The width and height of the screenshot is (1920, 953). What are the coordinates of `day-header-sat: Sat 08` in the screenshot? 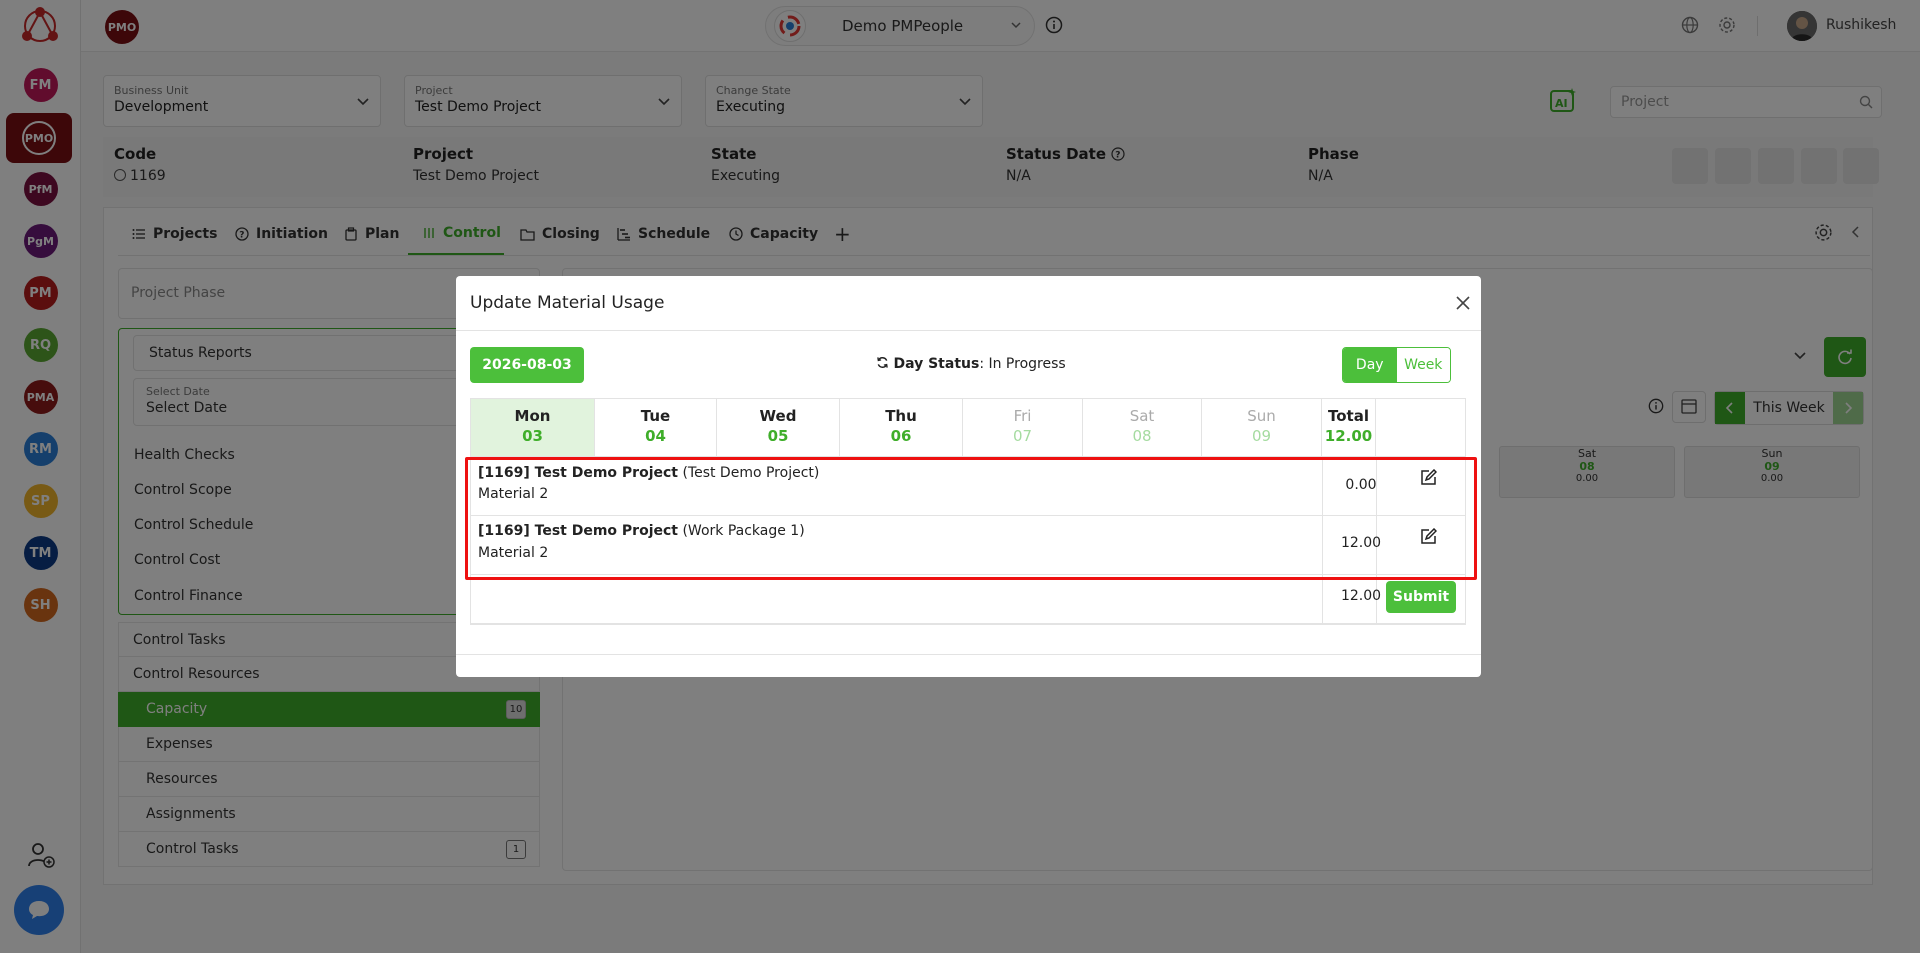 It's located at (1142, 427).